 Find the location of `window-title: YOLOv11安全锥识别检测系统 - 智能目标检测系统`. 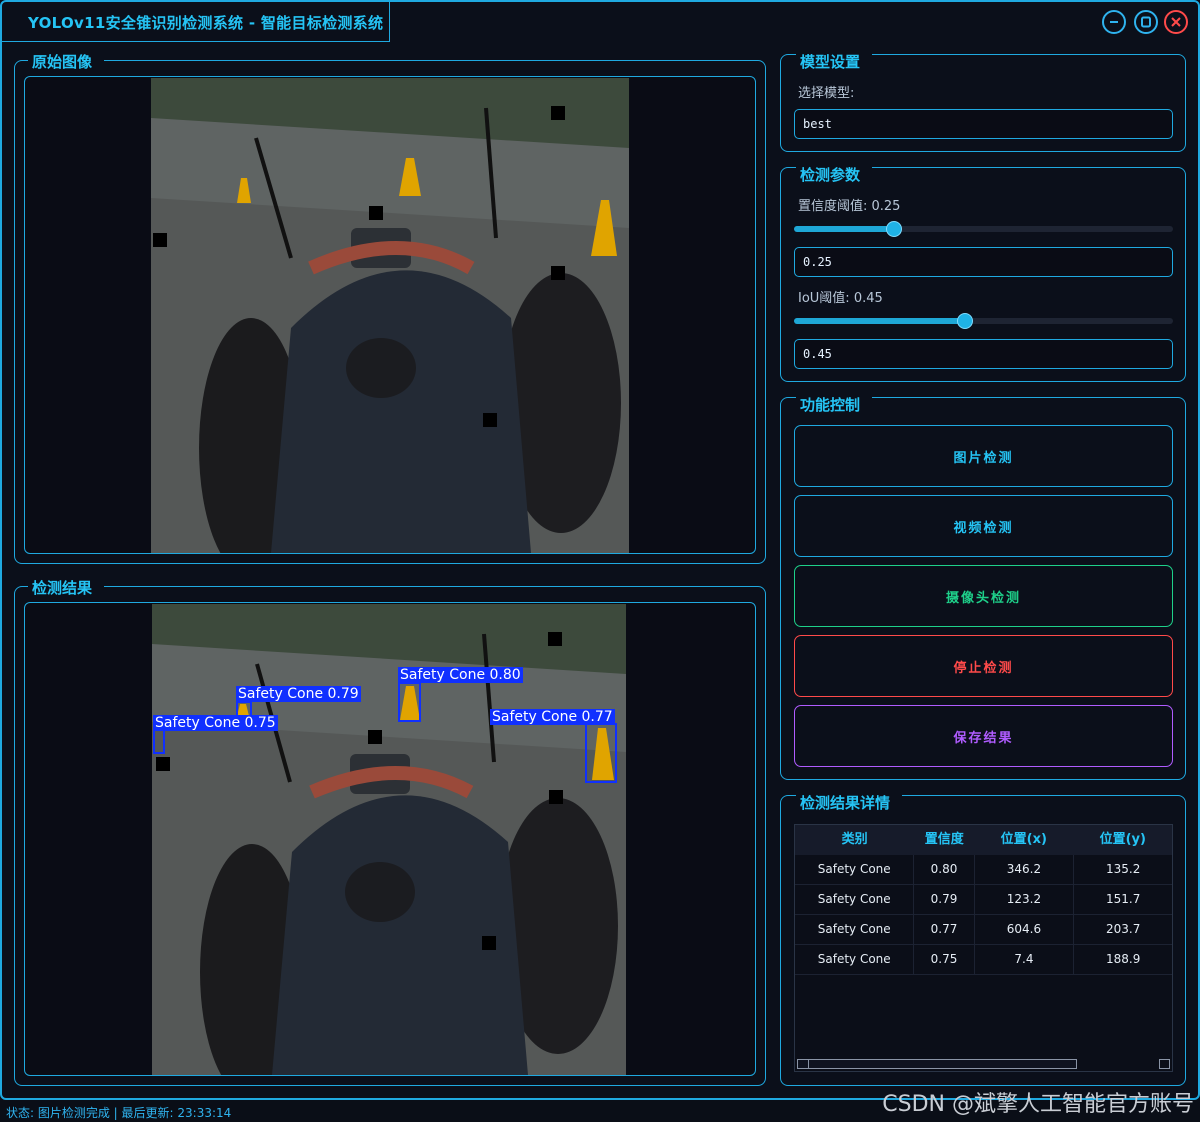

window-title: YOLOv11安全锥识别检测系统 - 智能目标检测系统 is located at coordinates (206, 23).